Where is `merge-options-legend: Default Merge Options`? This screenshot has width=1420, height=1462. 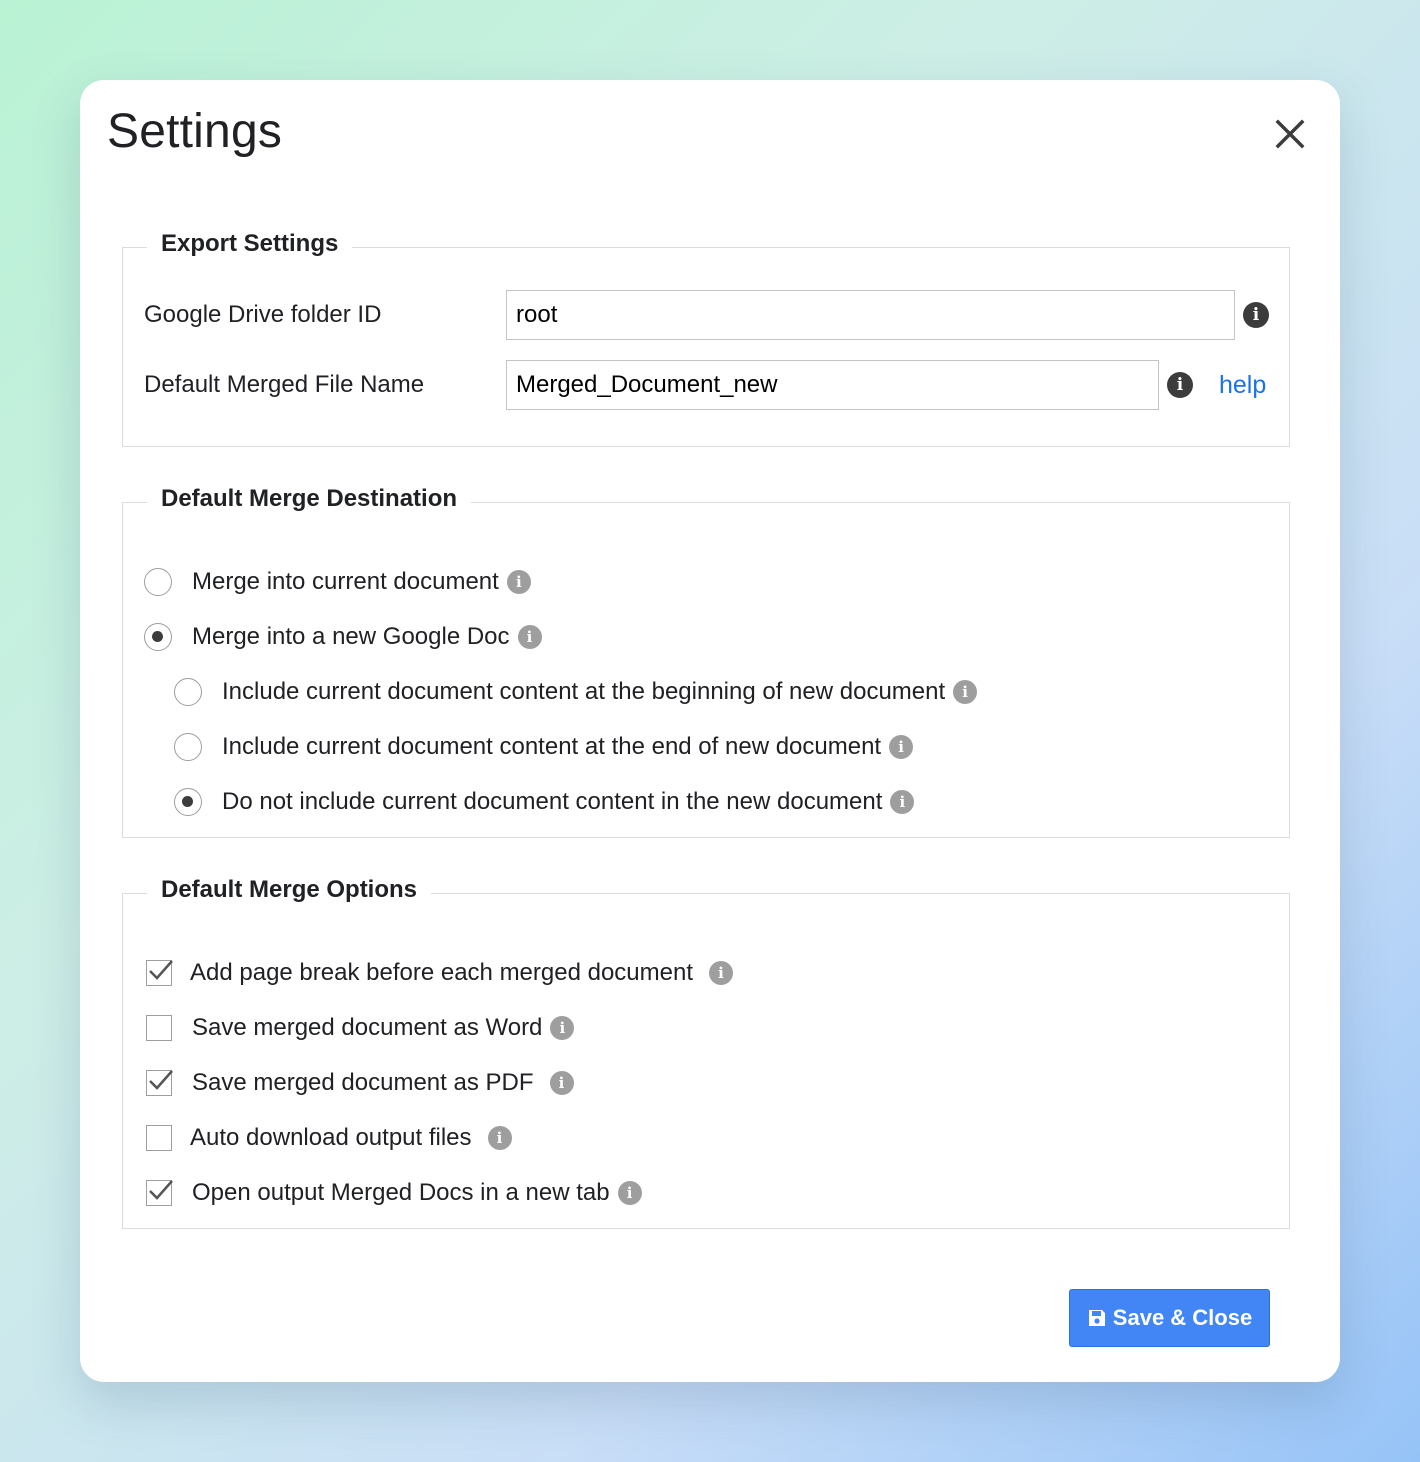 merge-options-legend: Default Merge Options is located at coordinates (289, 890).